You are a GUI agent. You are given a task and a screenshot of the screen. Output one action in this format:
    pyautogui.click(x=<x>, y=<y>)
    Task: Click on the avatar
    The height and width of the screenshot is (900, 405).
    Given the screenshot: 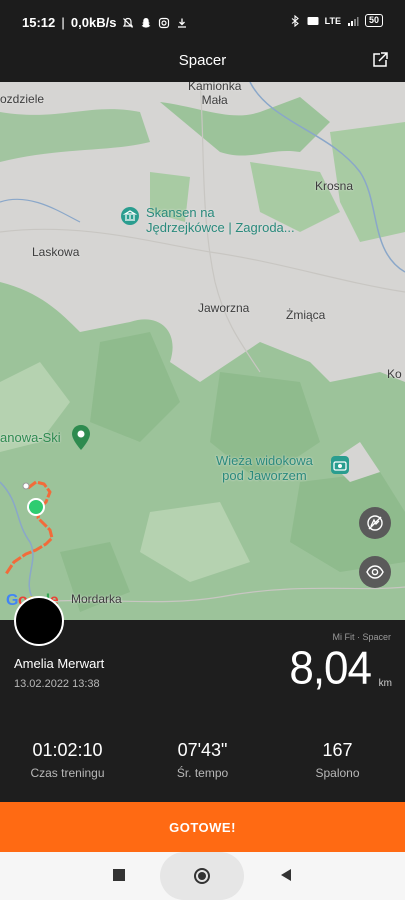 What is the action you would take?
    pyautogui.click(x=39, y=621)
    